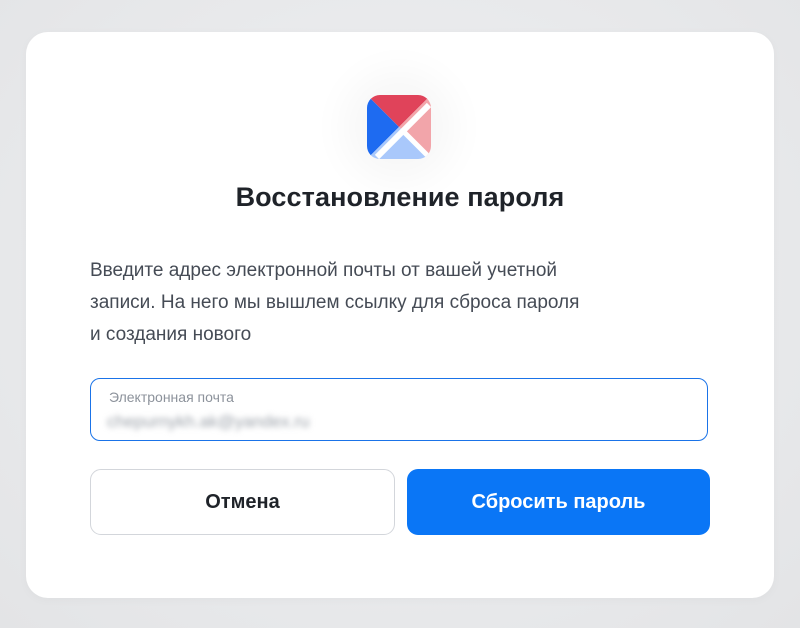 Image resolution: width=800 pixels, height=628 pixels. I want to click on dialog-title: Восстановление пароля, so click(400, 197).